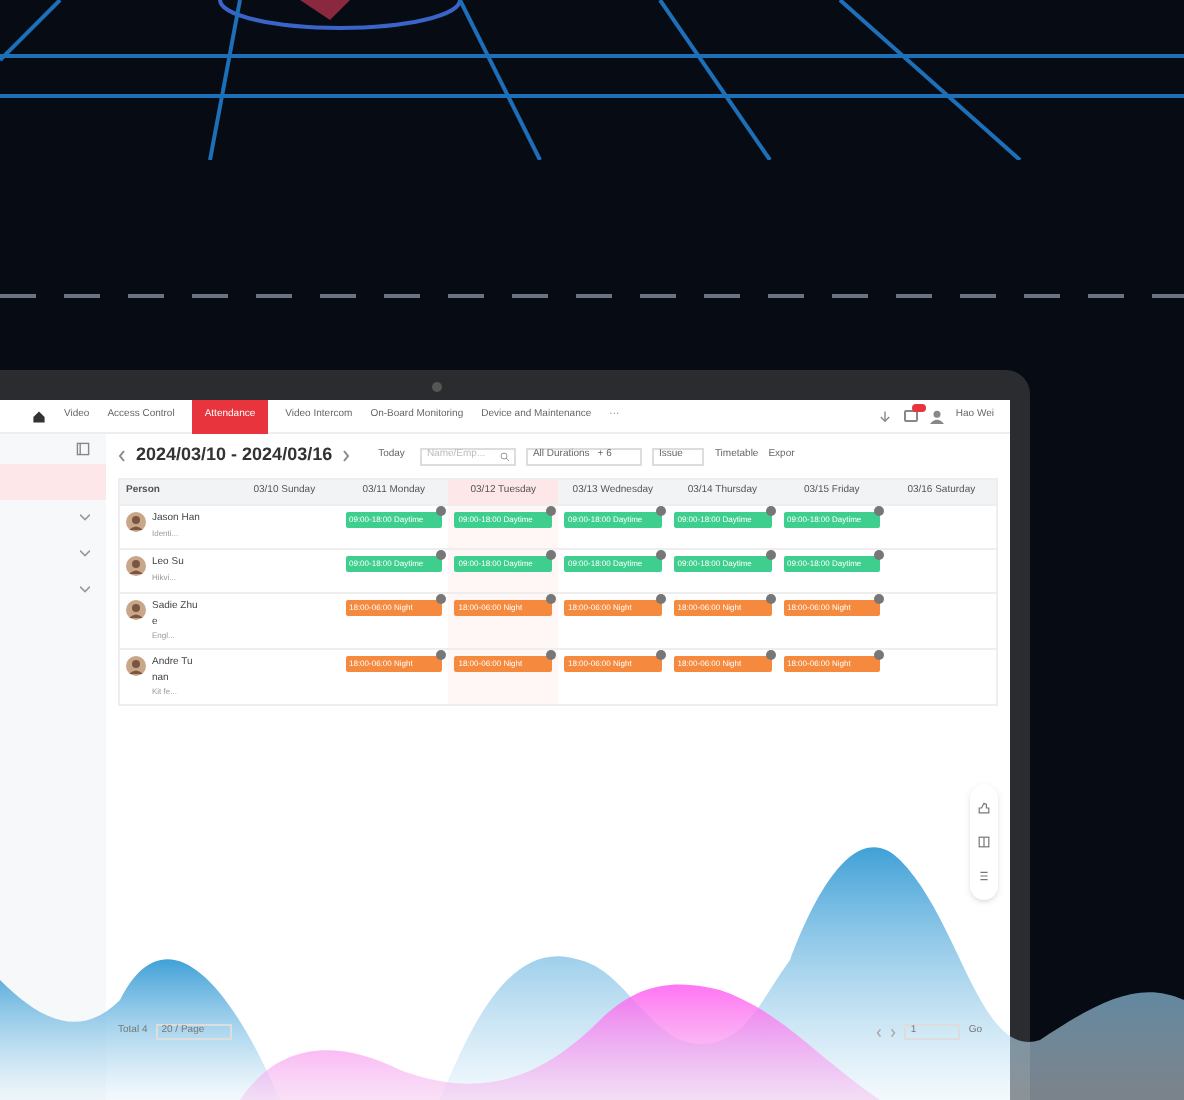 Image resolution: width=1184 pixels, height=1100 pixels. What do you see at coordinates (39, 416) in the screenshot?
I see `home-icon` at bounding box center [39, 416].